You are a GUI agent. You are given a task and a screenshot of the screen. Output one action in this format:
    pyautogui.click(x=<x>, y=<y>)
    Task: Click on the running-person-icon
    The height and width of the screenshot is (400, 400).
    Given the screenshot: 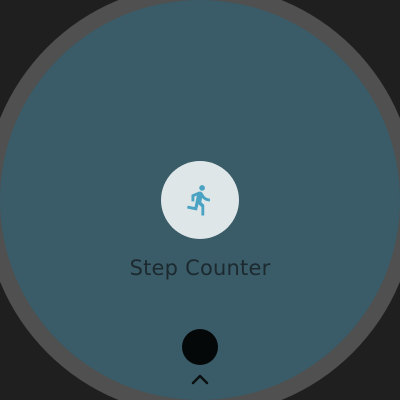 What is the action you would take?
    pyautogui.click(x=198, y=200)
    